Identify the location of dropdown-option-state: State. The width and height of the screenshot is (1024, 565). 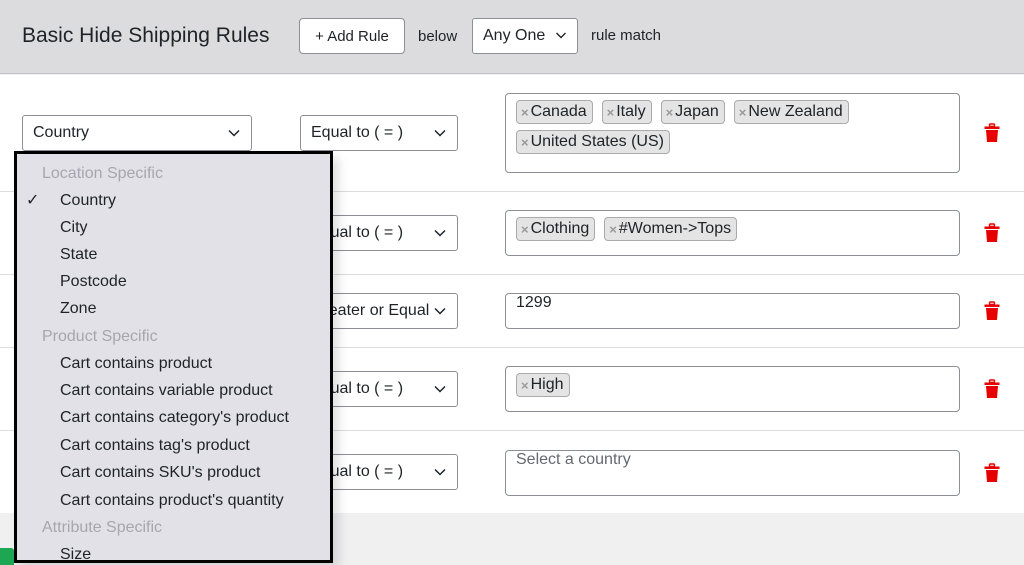
(173, 254).